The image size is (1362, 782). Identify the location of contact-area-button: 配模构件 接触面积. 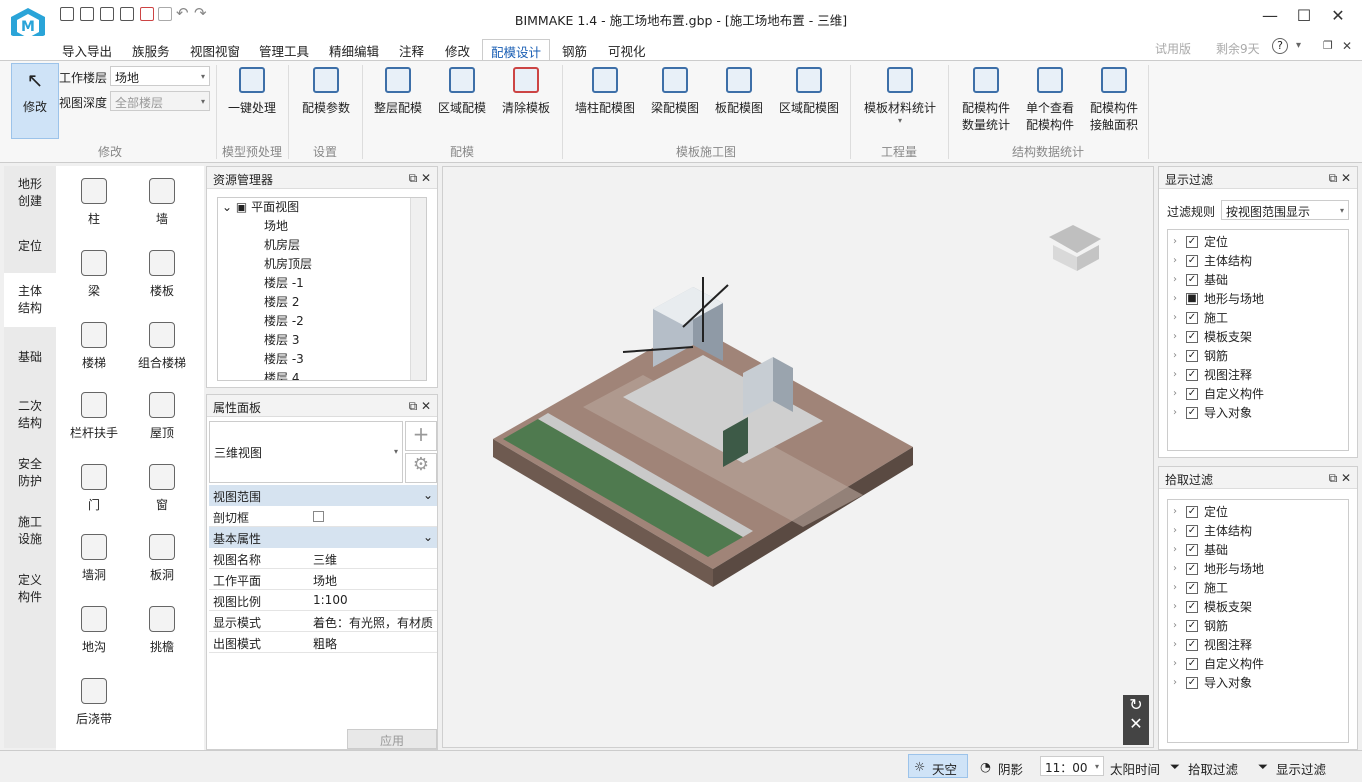
(1114, 98).